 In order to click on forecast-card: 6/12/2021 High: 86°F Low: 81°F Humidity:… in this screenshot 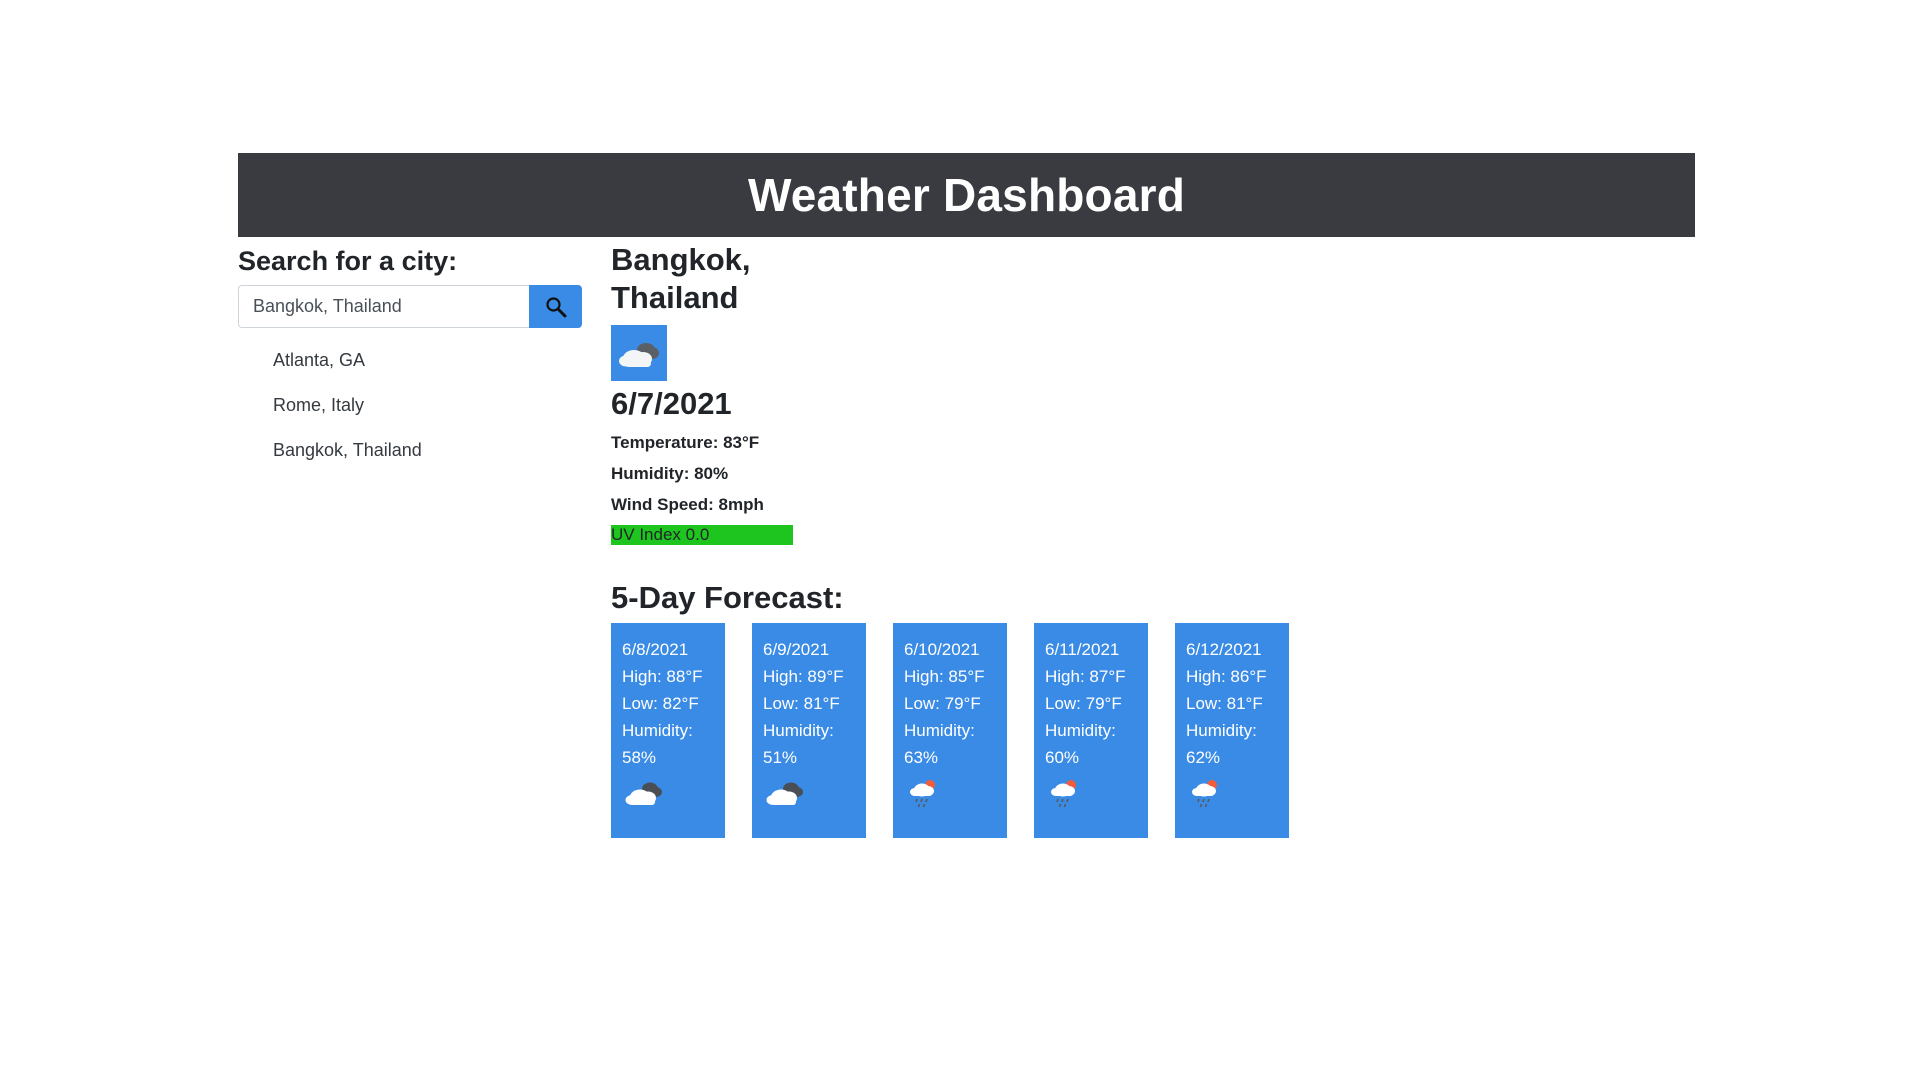, I will do `click(1232, 730)`.